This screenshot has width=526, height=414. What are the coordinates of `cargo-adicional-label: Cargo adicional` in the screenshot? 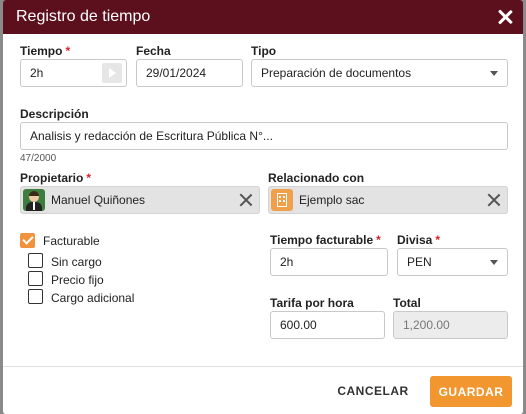 It's located at (93, 298).